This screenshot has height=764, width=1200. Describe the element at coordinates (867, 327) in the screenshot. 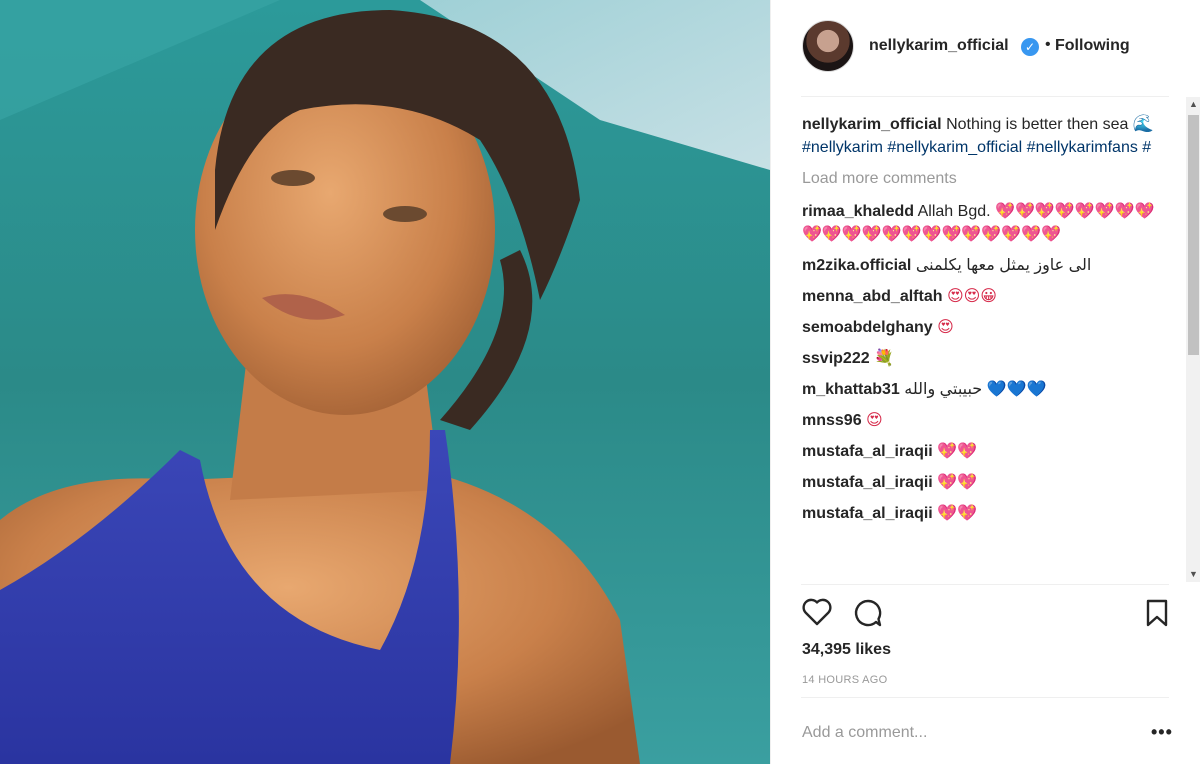

I see `comment-username: semoabdelghany` at that location.